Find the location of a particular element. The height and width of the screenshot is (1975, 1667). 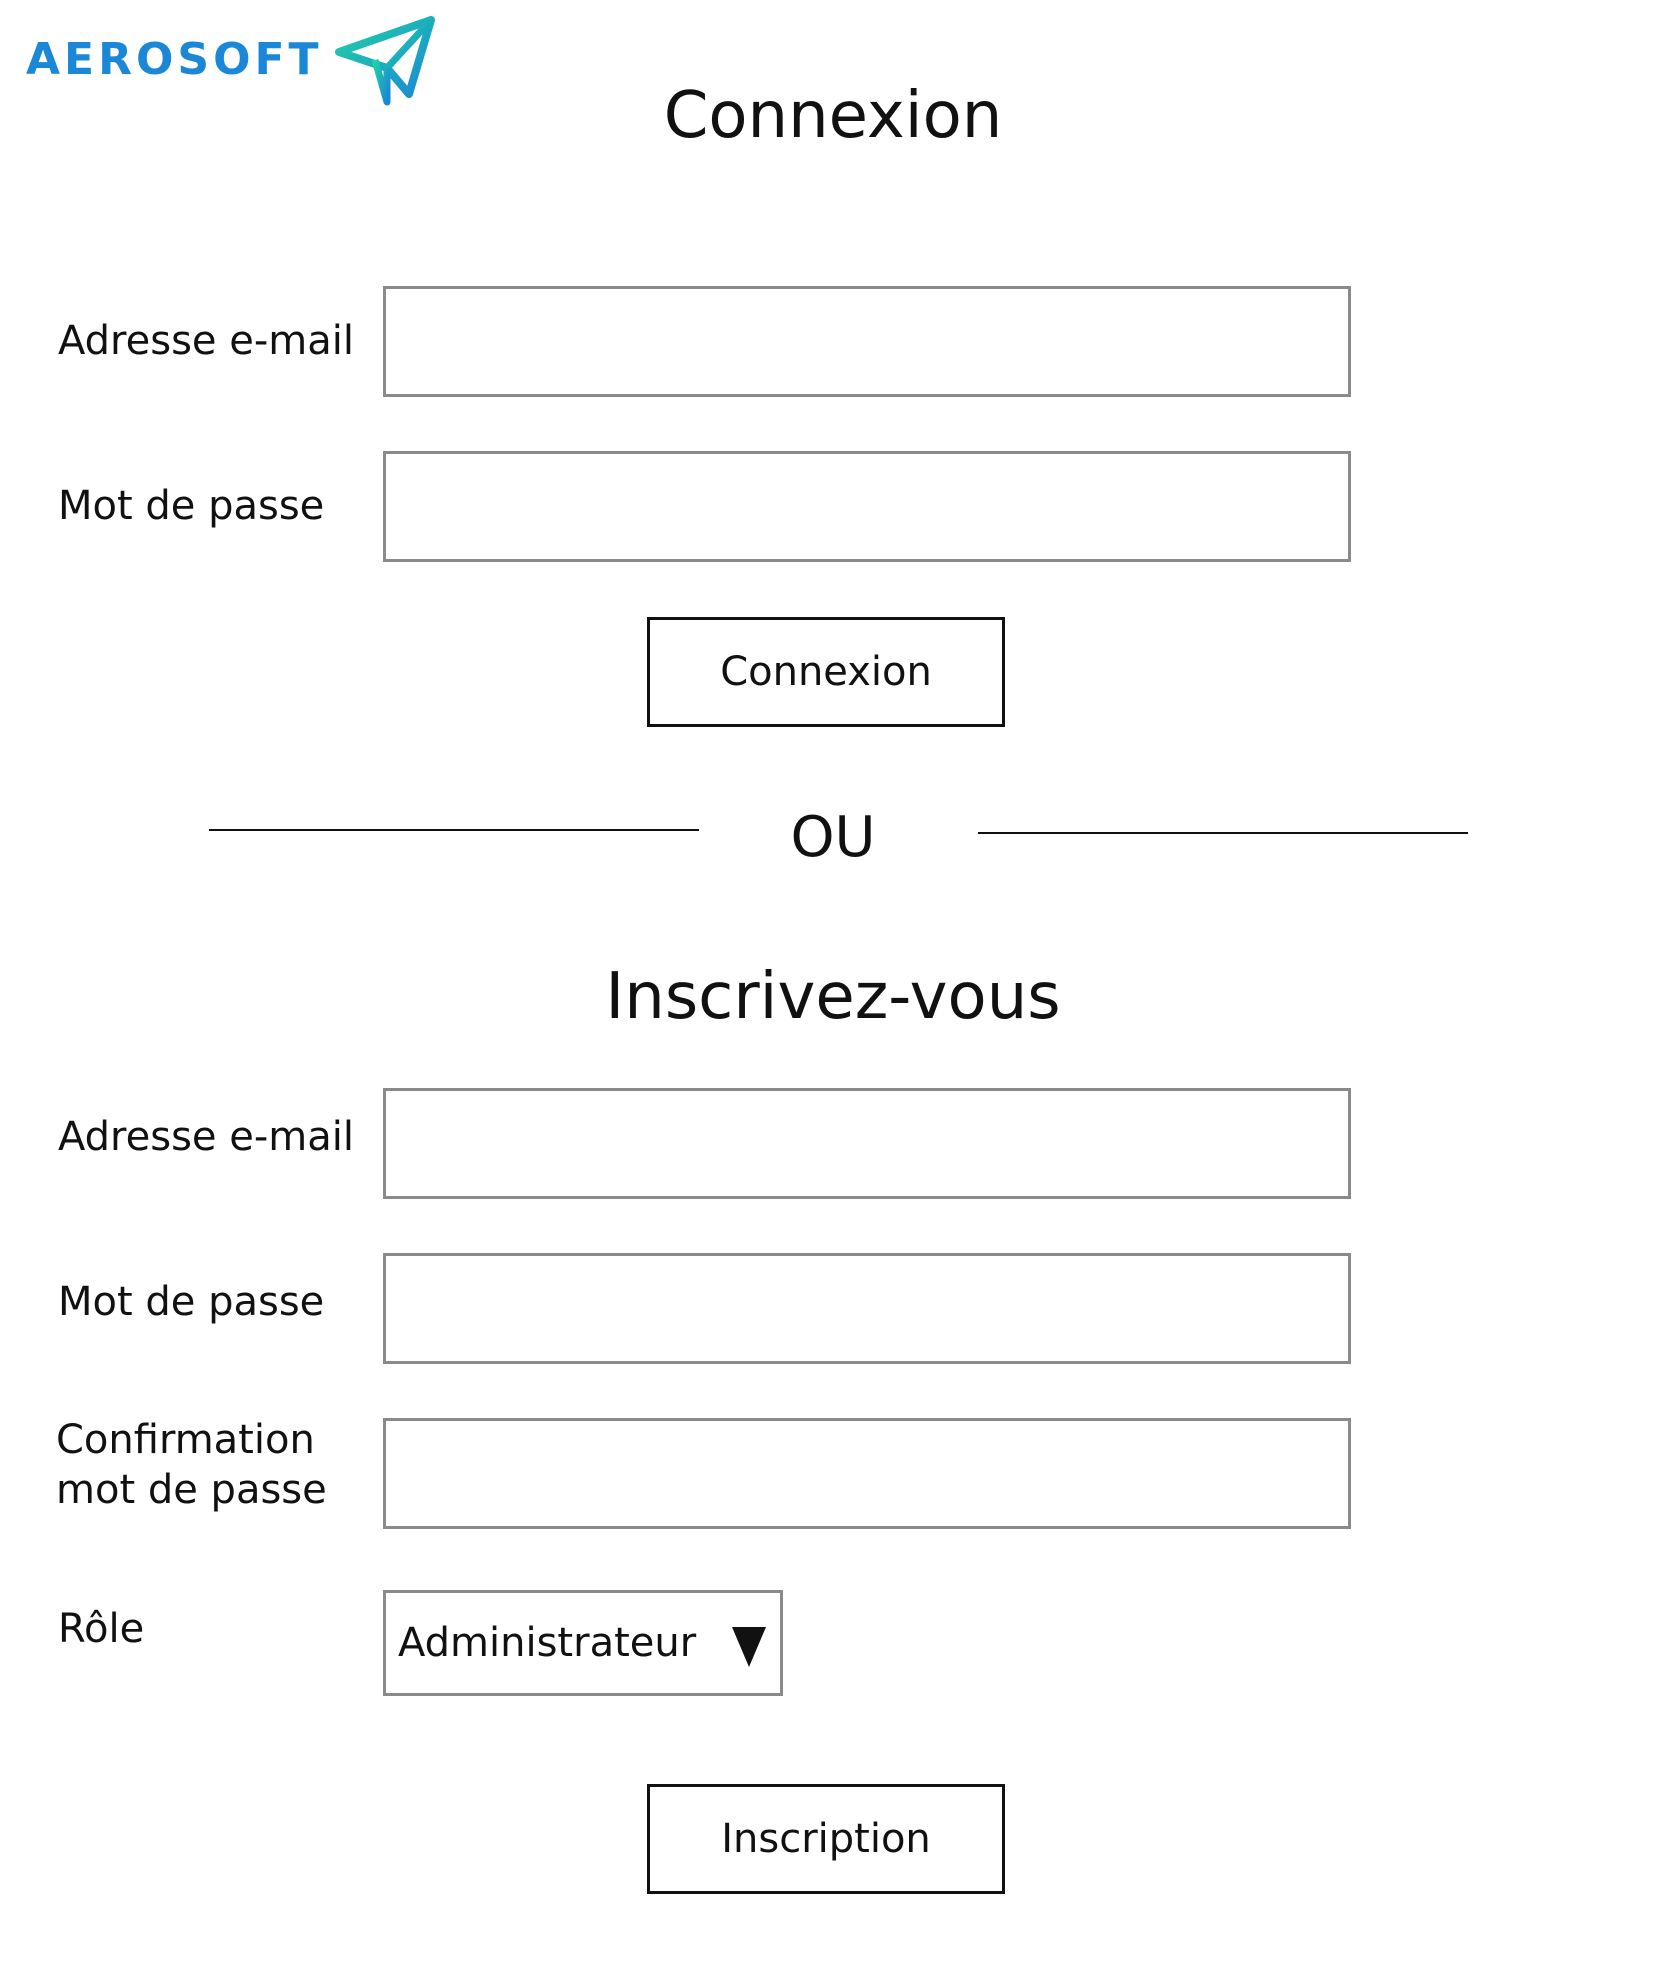

signup-email-input is located at coordinates (867, 1143).